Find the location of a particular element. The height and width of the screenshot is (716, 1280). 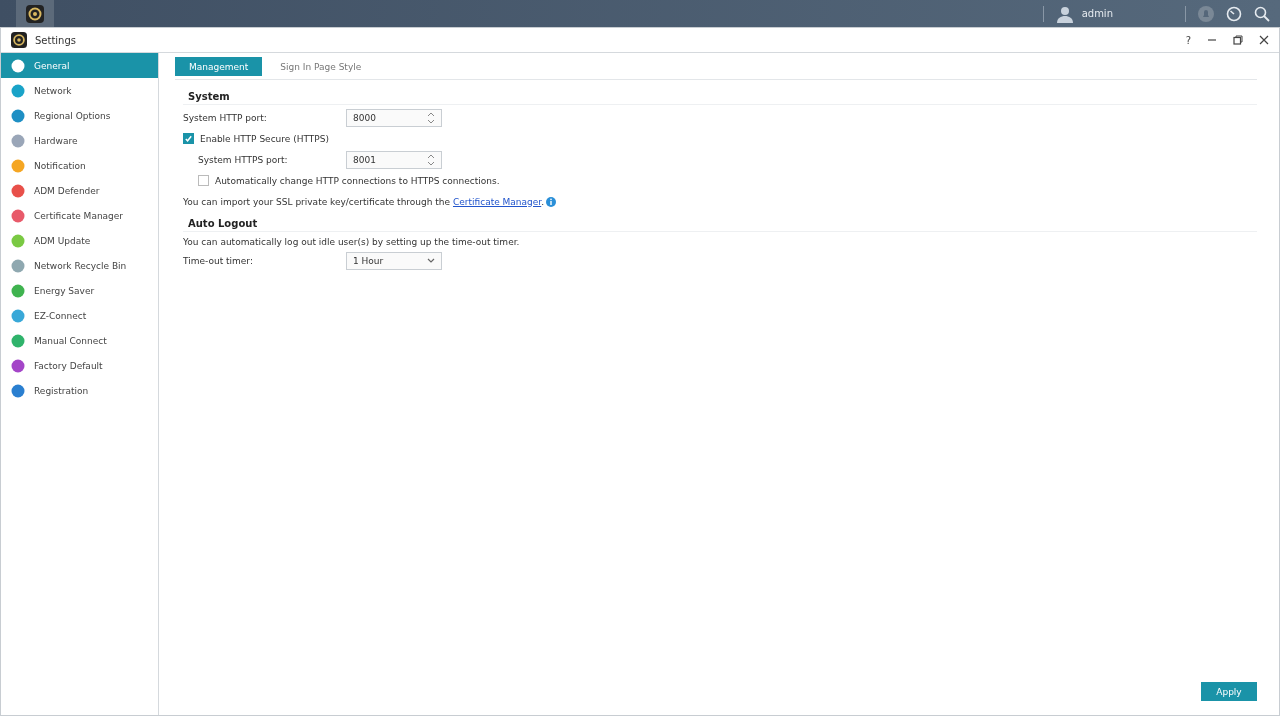

sidebar-item: EZ-Connect is located at coordinates (79, 315).